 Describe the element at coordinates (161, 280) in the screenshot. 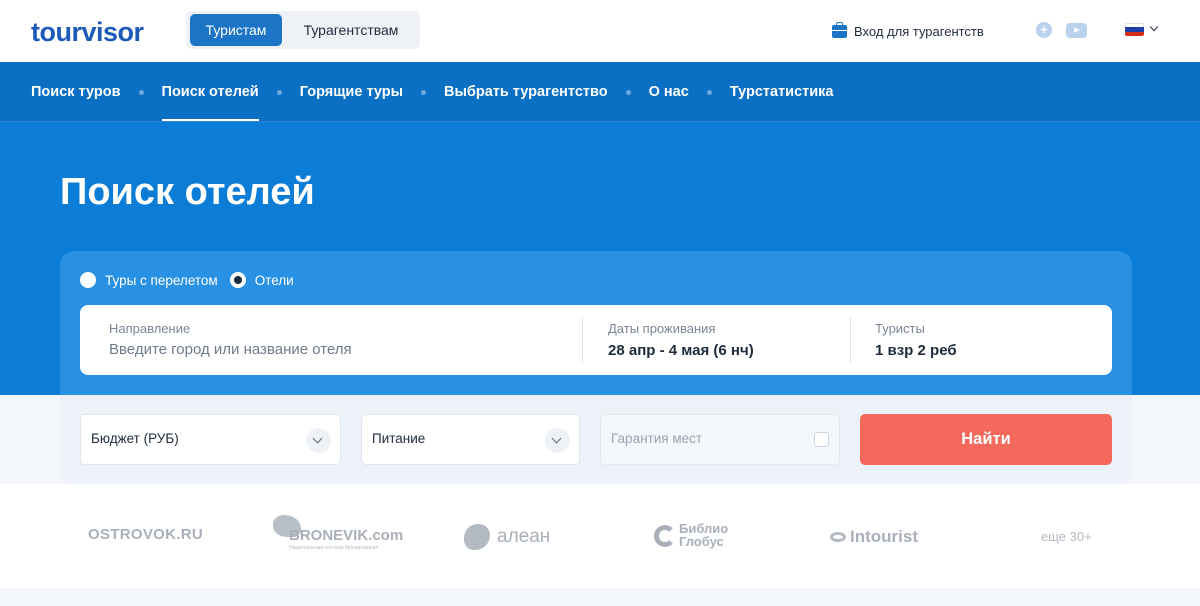

I see `mode-tours-with-flight-label: Туры с перелетом` at that location.